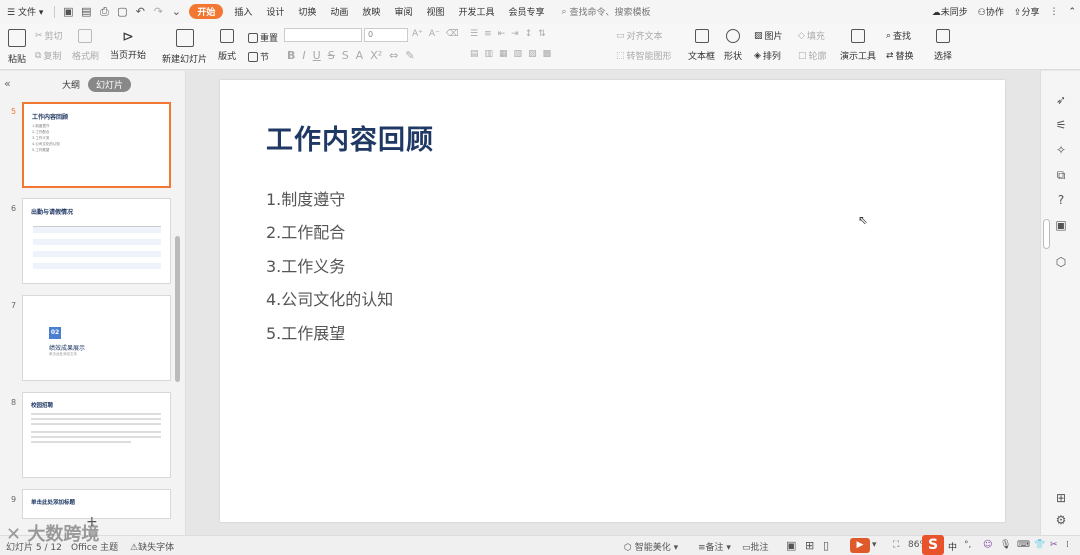 Image resolution: width=1080 pixels, height=555 pixels. I want to click on settings-icon: ⚙, so click(1061, 520).